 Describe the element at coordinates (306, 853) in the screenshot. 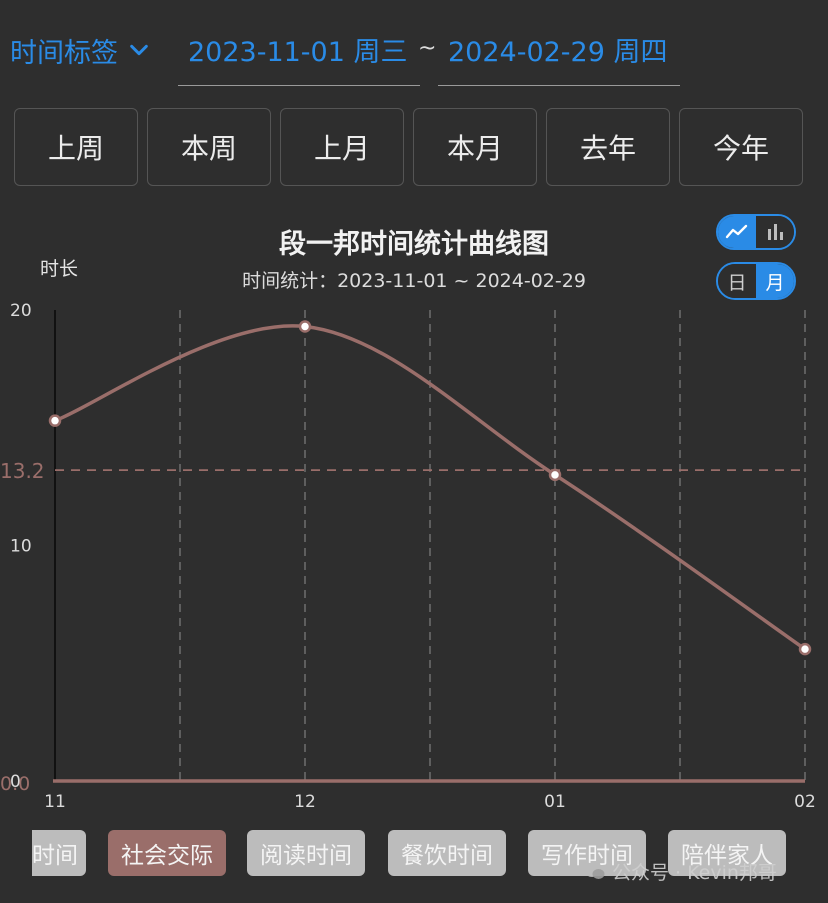

I see `legend-item: 阅读时间` at that location.